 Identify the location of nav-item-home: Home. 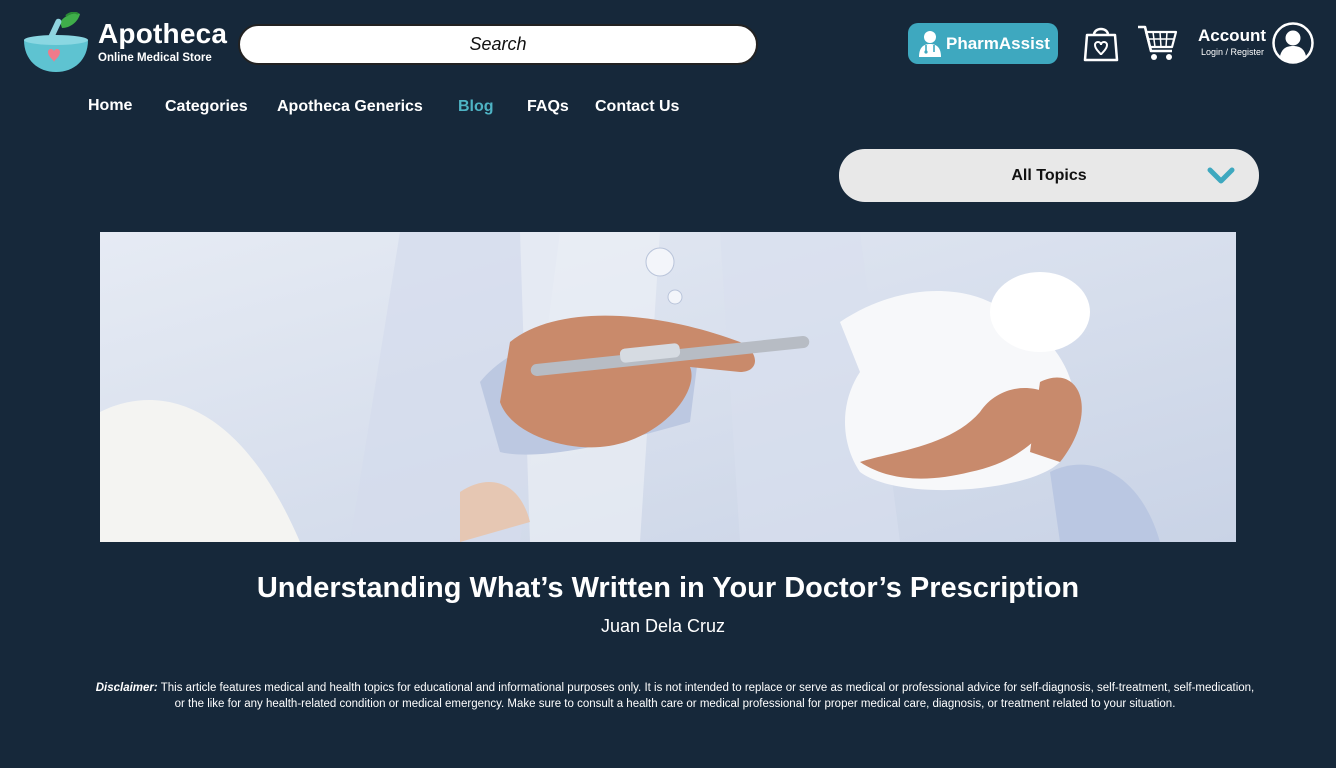
(110, 106).